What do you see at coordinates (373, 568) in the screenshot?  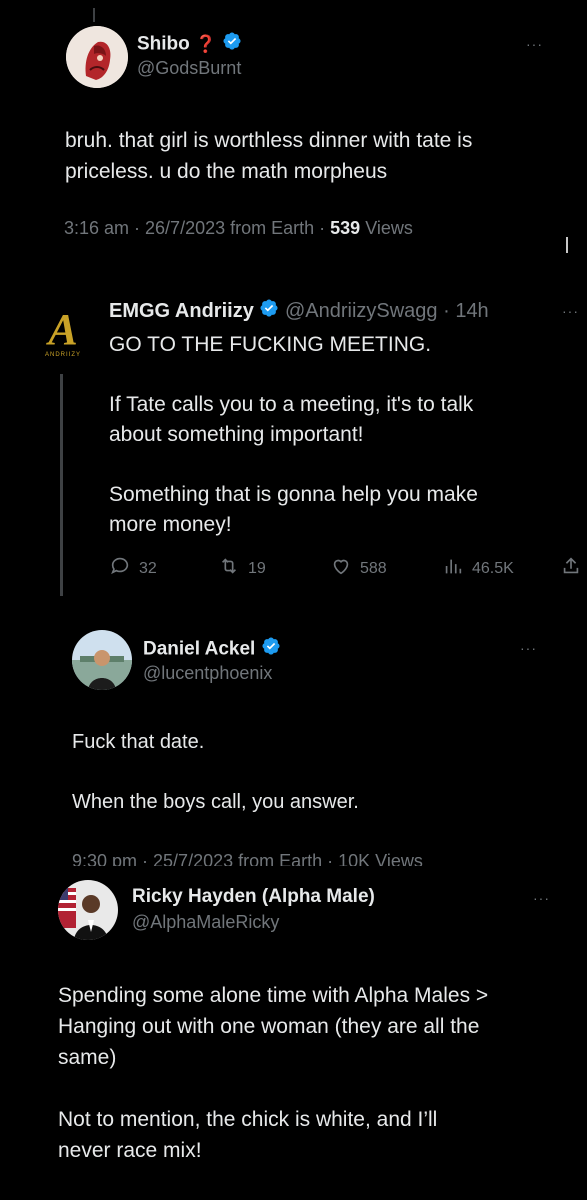 I see `like-count: 588` at bounding box center [373, 568].